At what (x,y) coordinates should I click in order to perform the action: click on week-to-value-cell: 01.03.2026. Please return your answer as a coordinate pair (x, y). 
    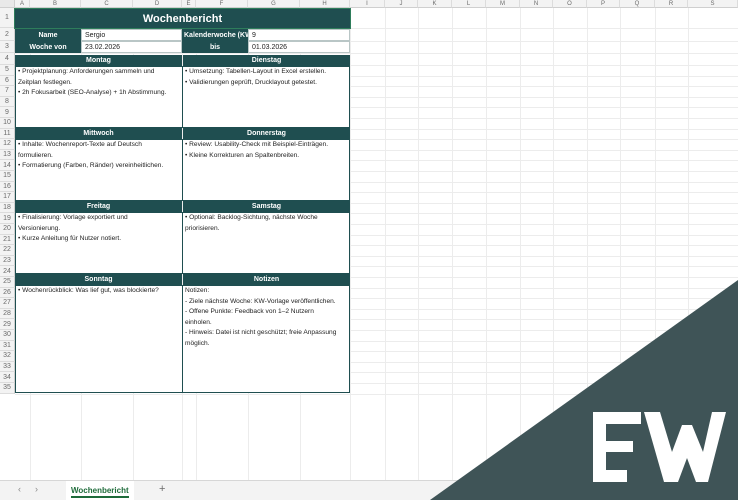
    Looking at the image, I should click on (299, 47).